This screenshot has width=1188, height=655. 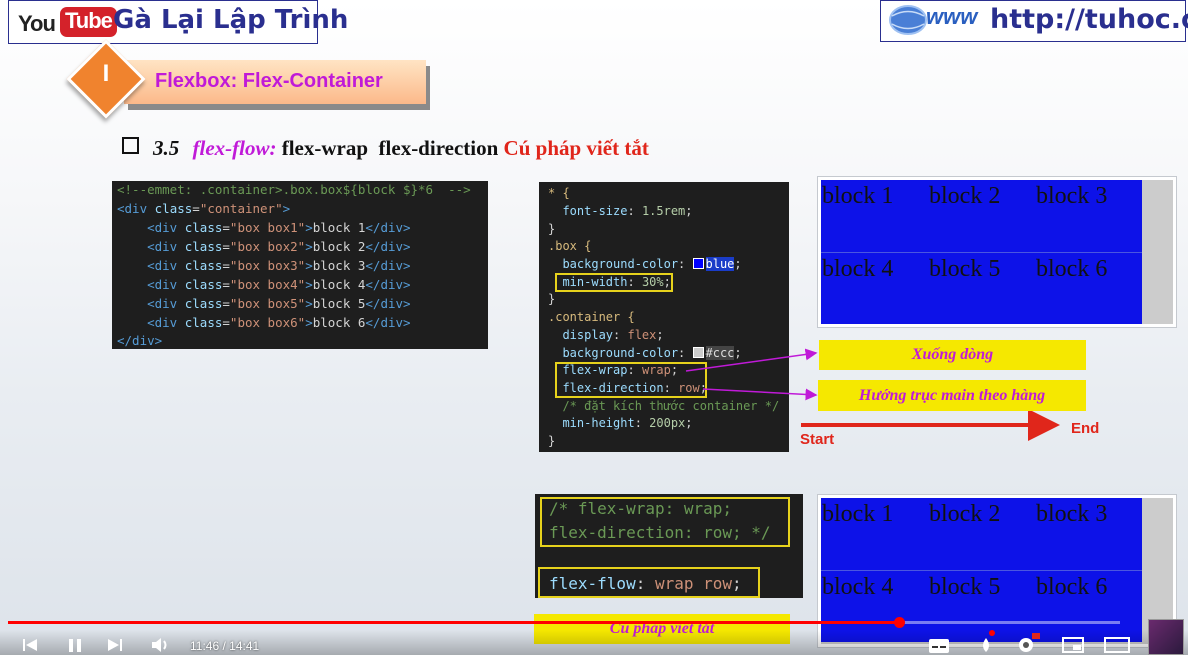 What do you see at coordinates (760, 394) in the screenshot?
I see `arrow-direction` at bounding box center [760, 394].